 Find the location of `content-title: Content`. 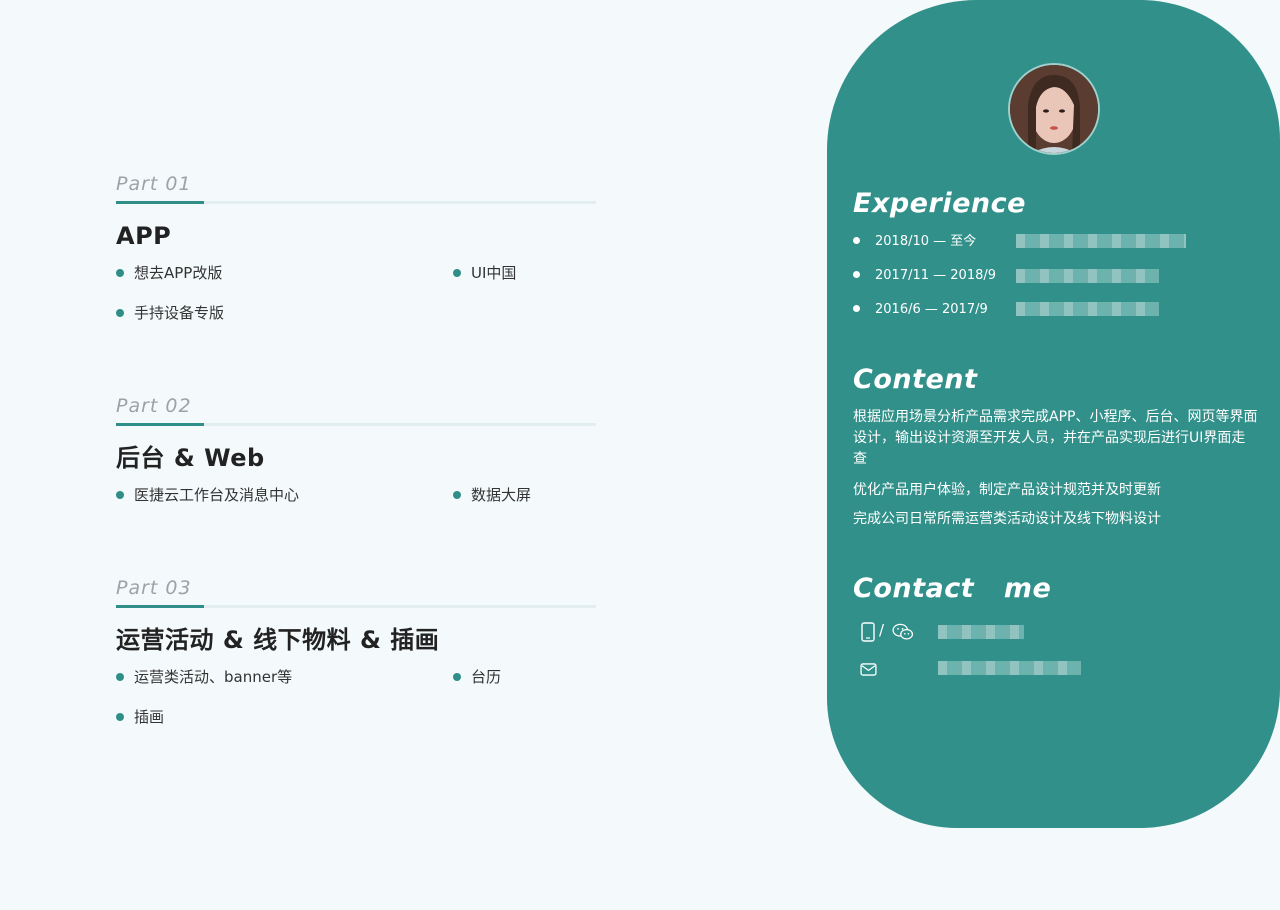

content-title: Content is located at coordinates (915, 379).